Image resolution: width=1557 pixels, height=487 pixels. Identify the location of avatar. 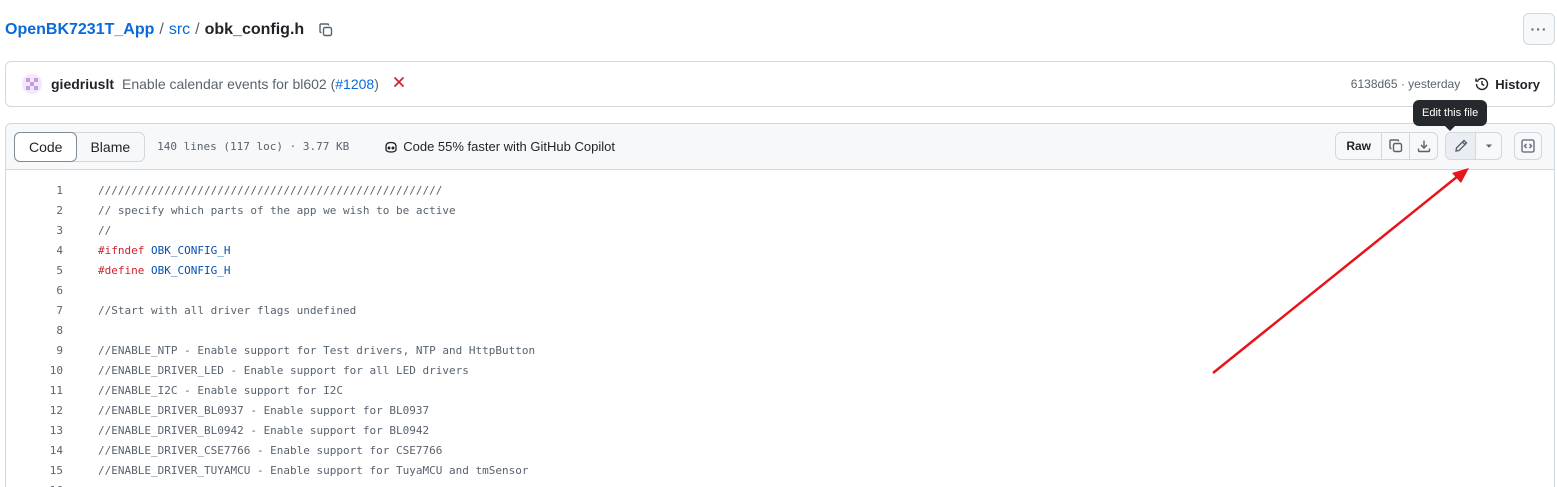
(32, 84).